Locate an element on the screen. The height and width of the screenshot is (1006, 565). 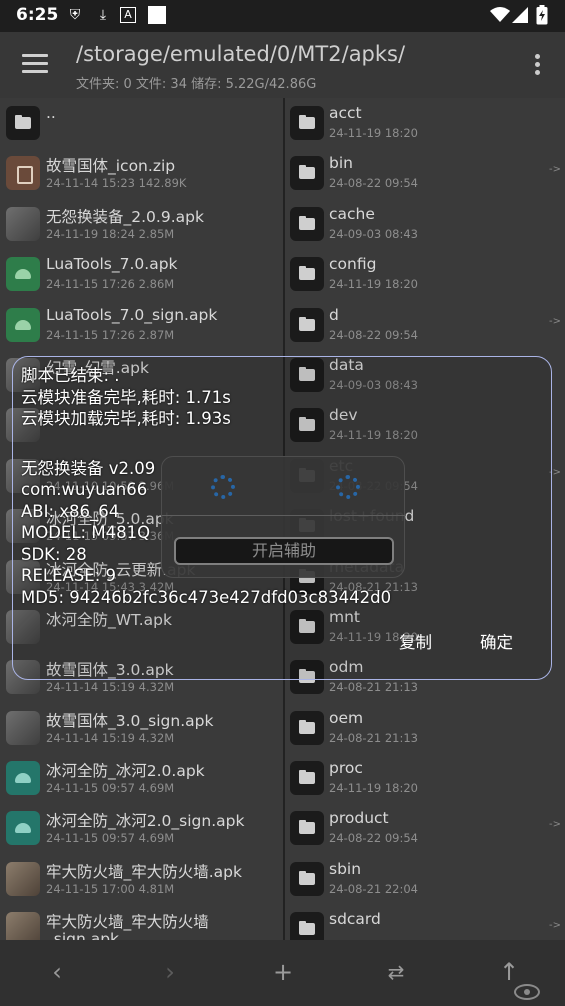
zip-icon is located at coordinates (23, 173).